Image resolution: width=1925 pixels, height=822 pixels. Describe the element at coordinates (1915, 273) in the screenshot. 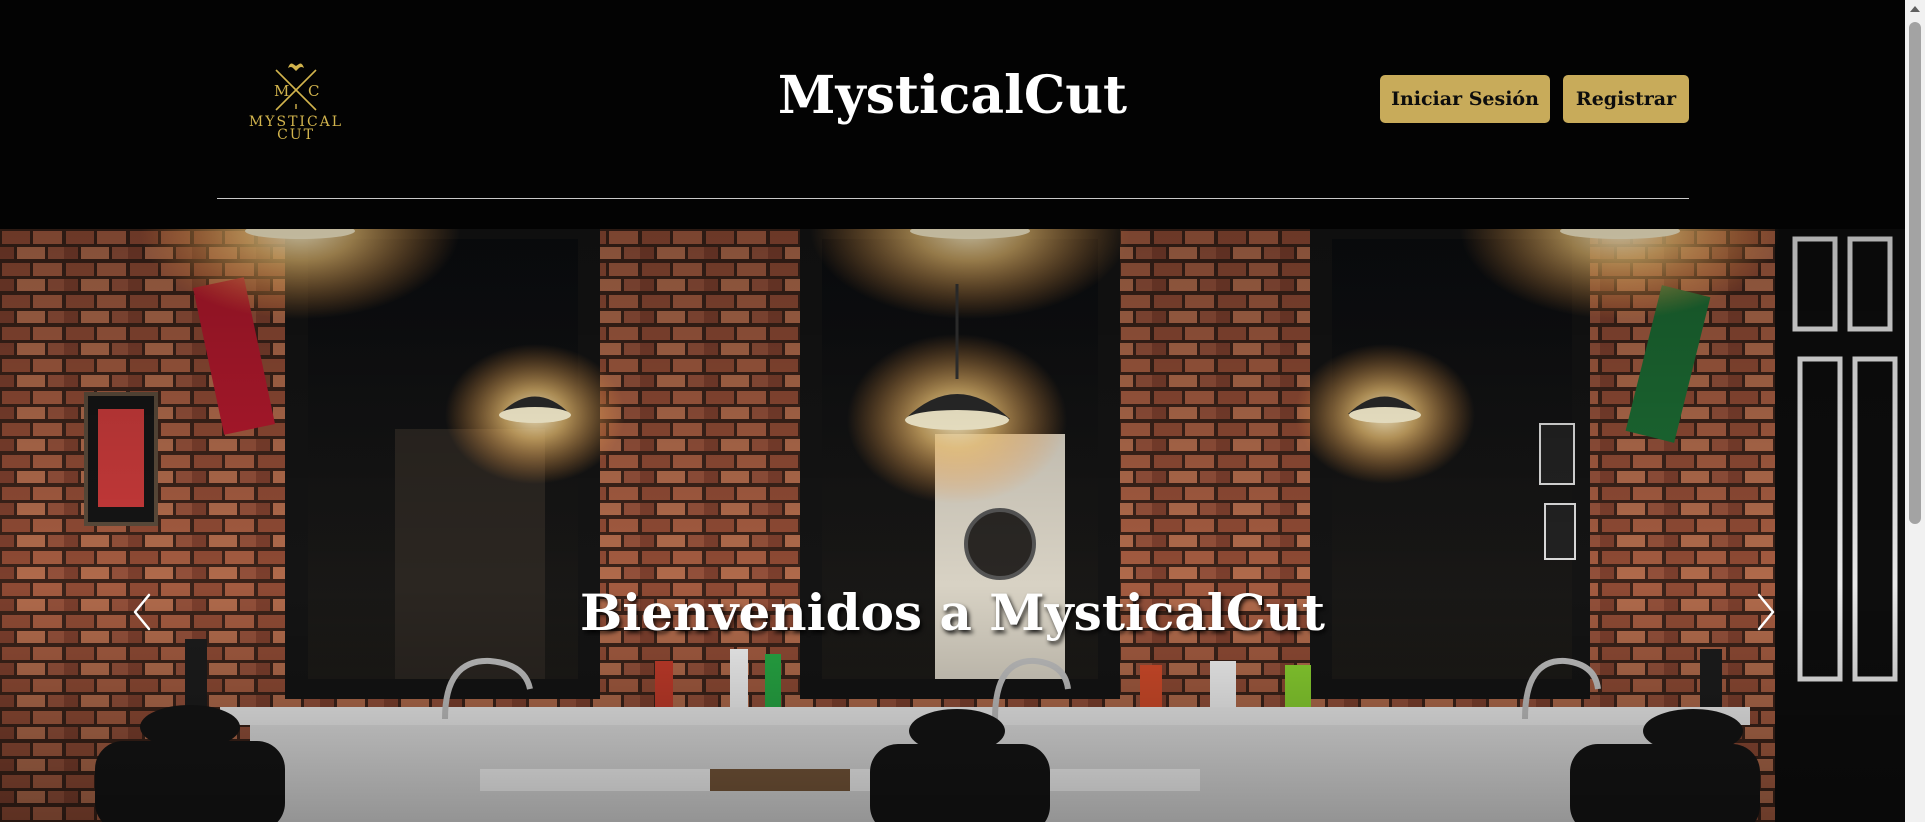

I see `scrollbar-thumb` at that location.